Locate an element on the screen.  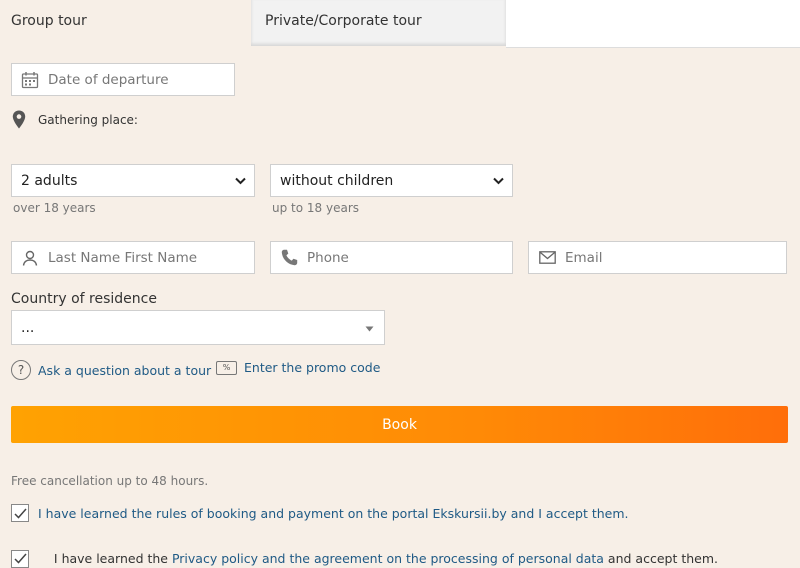
cancellation-note: Free cancellation up to 48 hours. is located at coordinates (110, 481).